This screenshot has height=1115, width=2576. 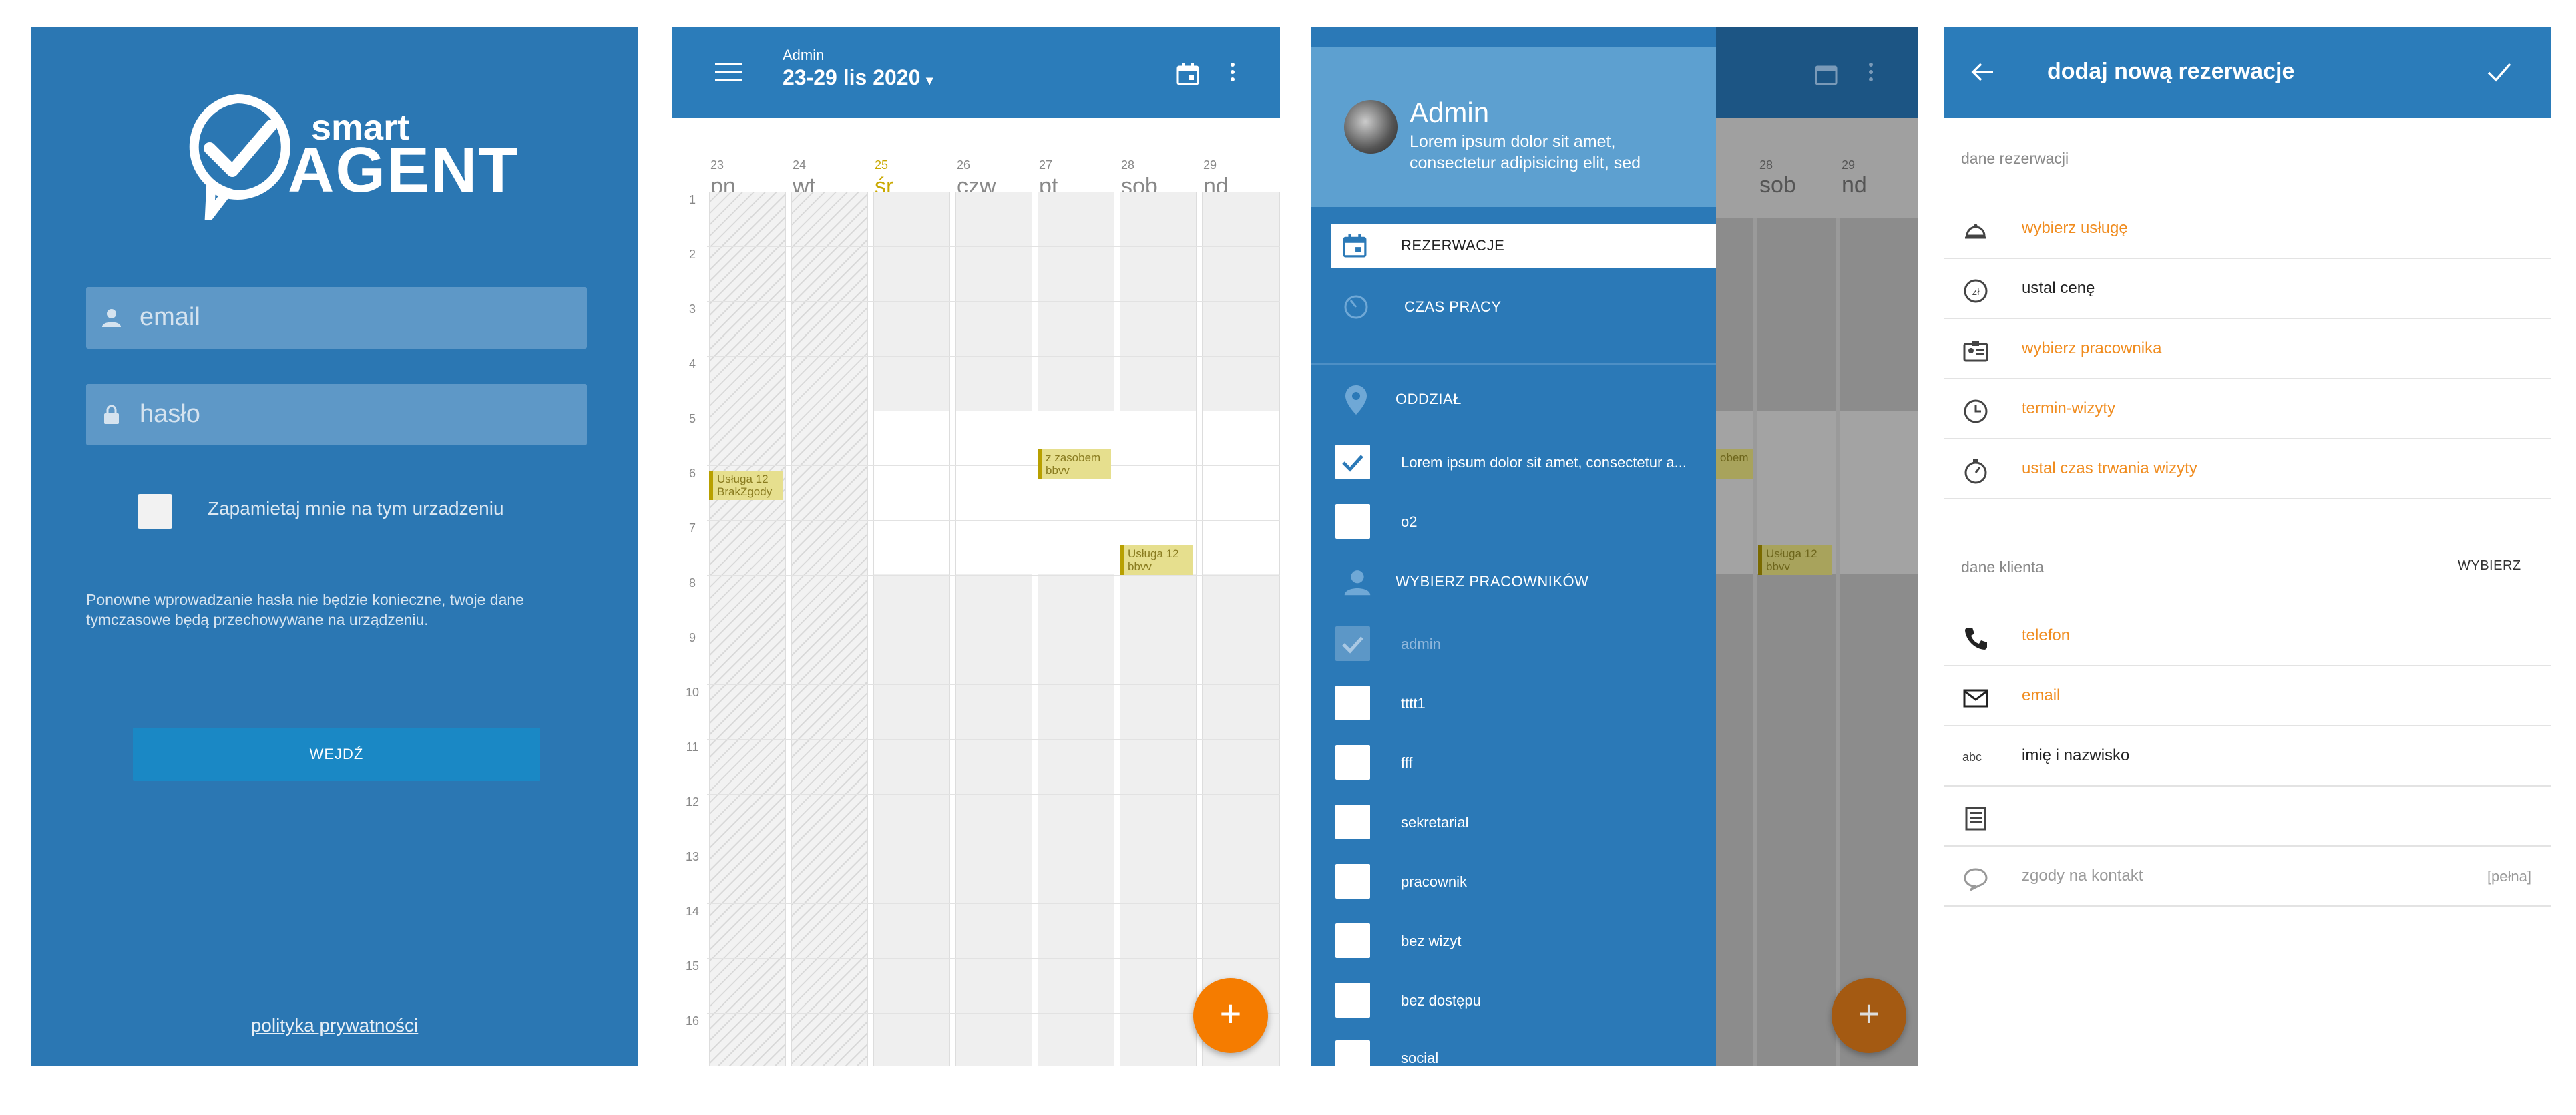 What do you see at coordinates (2171, 71) in the screenshot?
I see `form-title: dodaj nową rezerwacje` at bounding box center [2171, 71].